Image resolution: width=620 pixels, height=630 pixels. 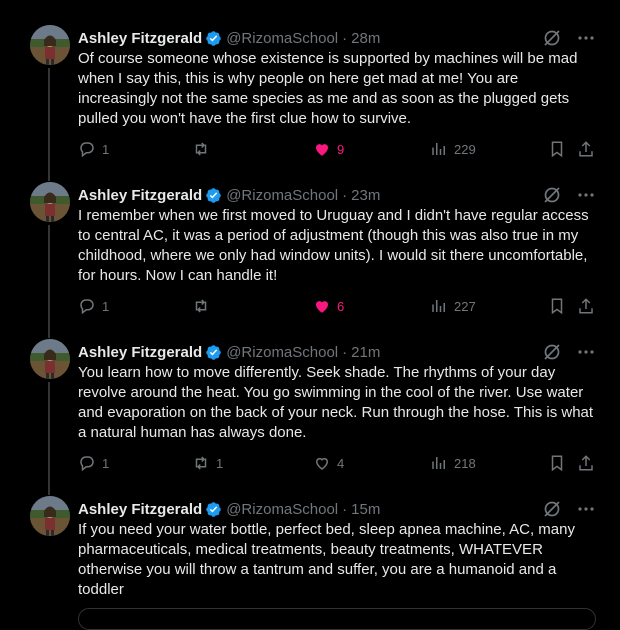 What do you see at coordinates (365, 509) in the screenshot?
I see `timestamp: 15m` at bounding box center [365, 509].